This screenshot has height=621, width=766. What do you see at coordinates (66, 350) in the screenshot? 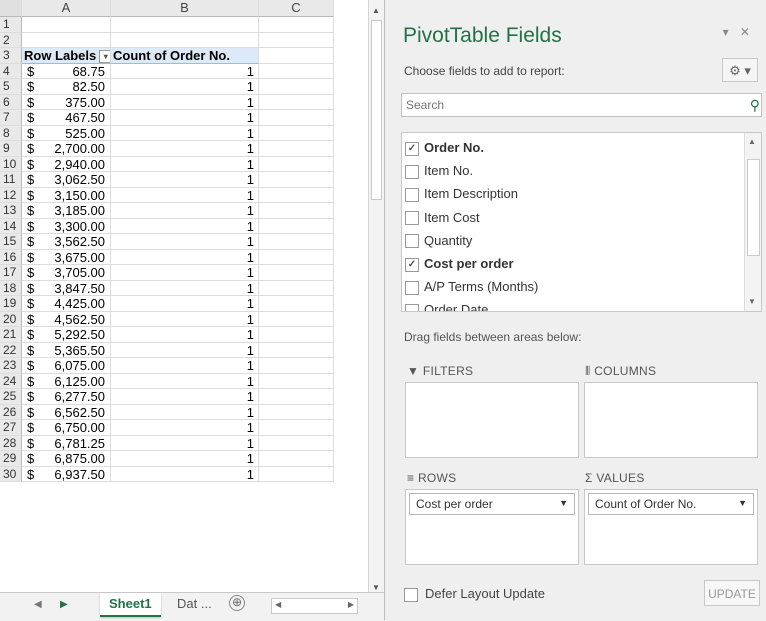
I see `cell-a: $5,365.50` at bounding box center [66, 350].